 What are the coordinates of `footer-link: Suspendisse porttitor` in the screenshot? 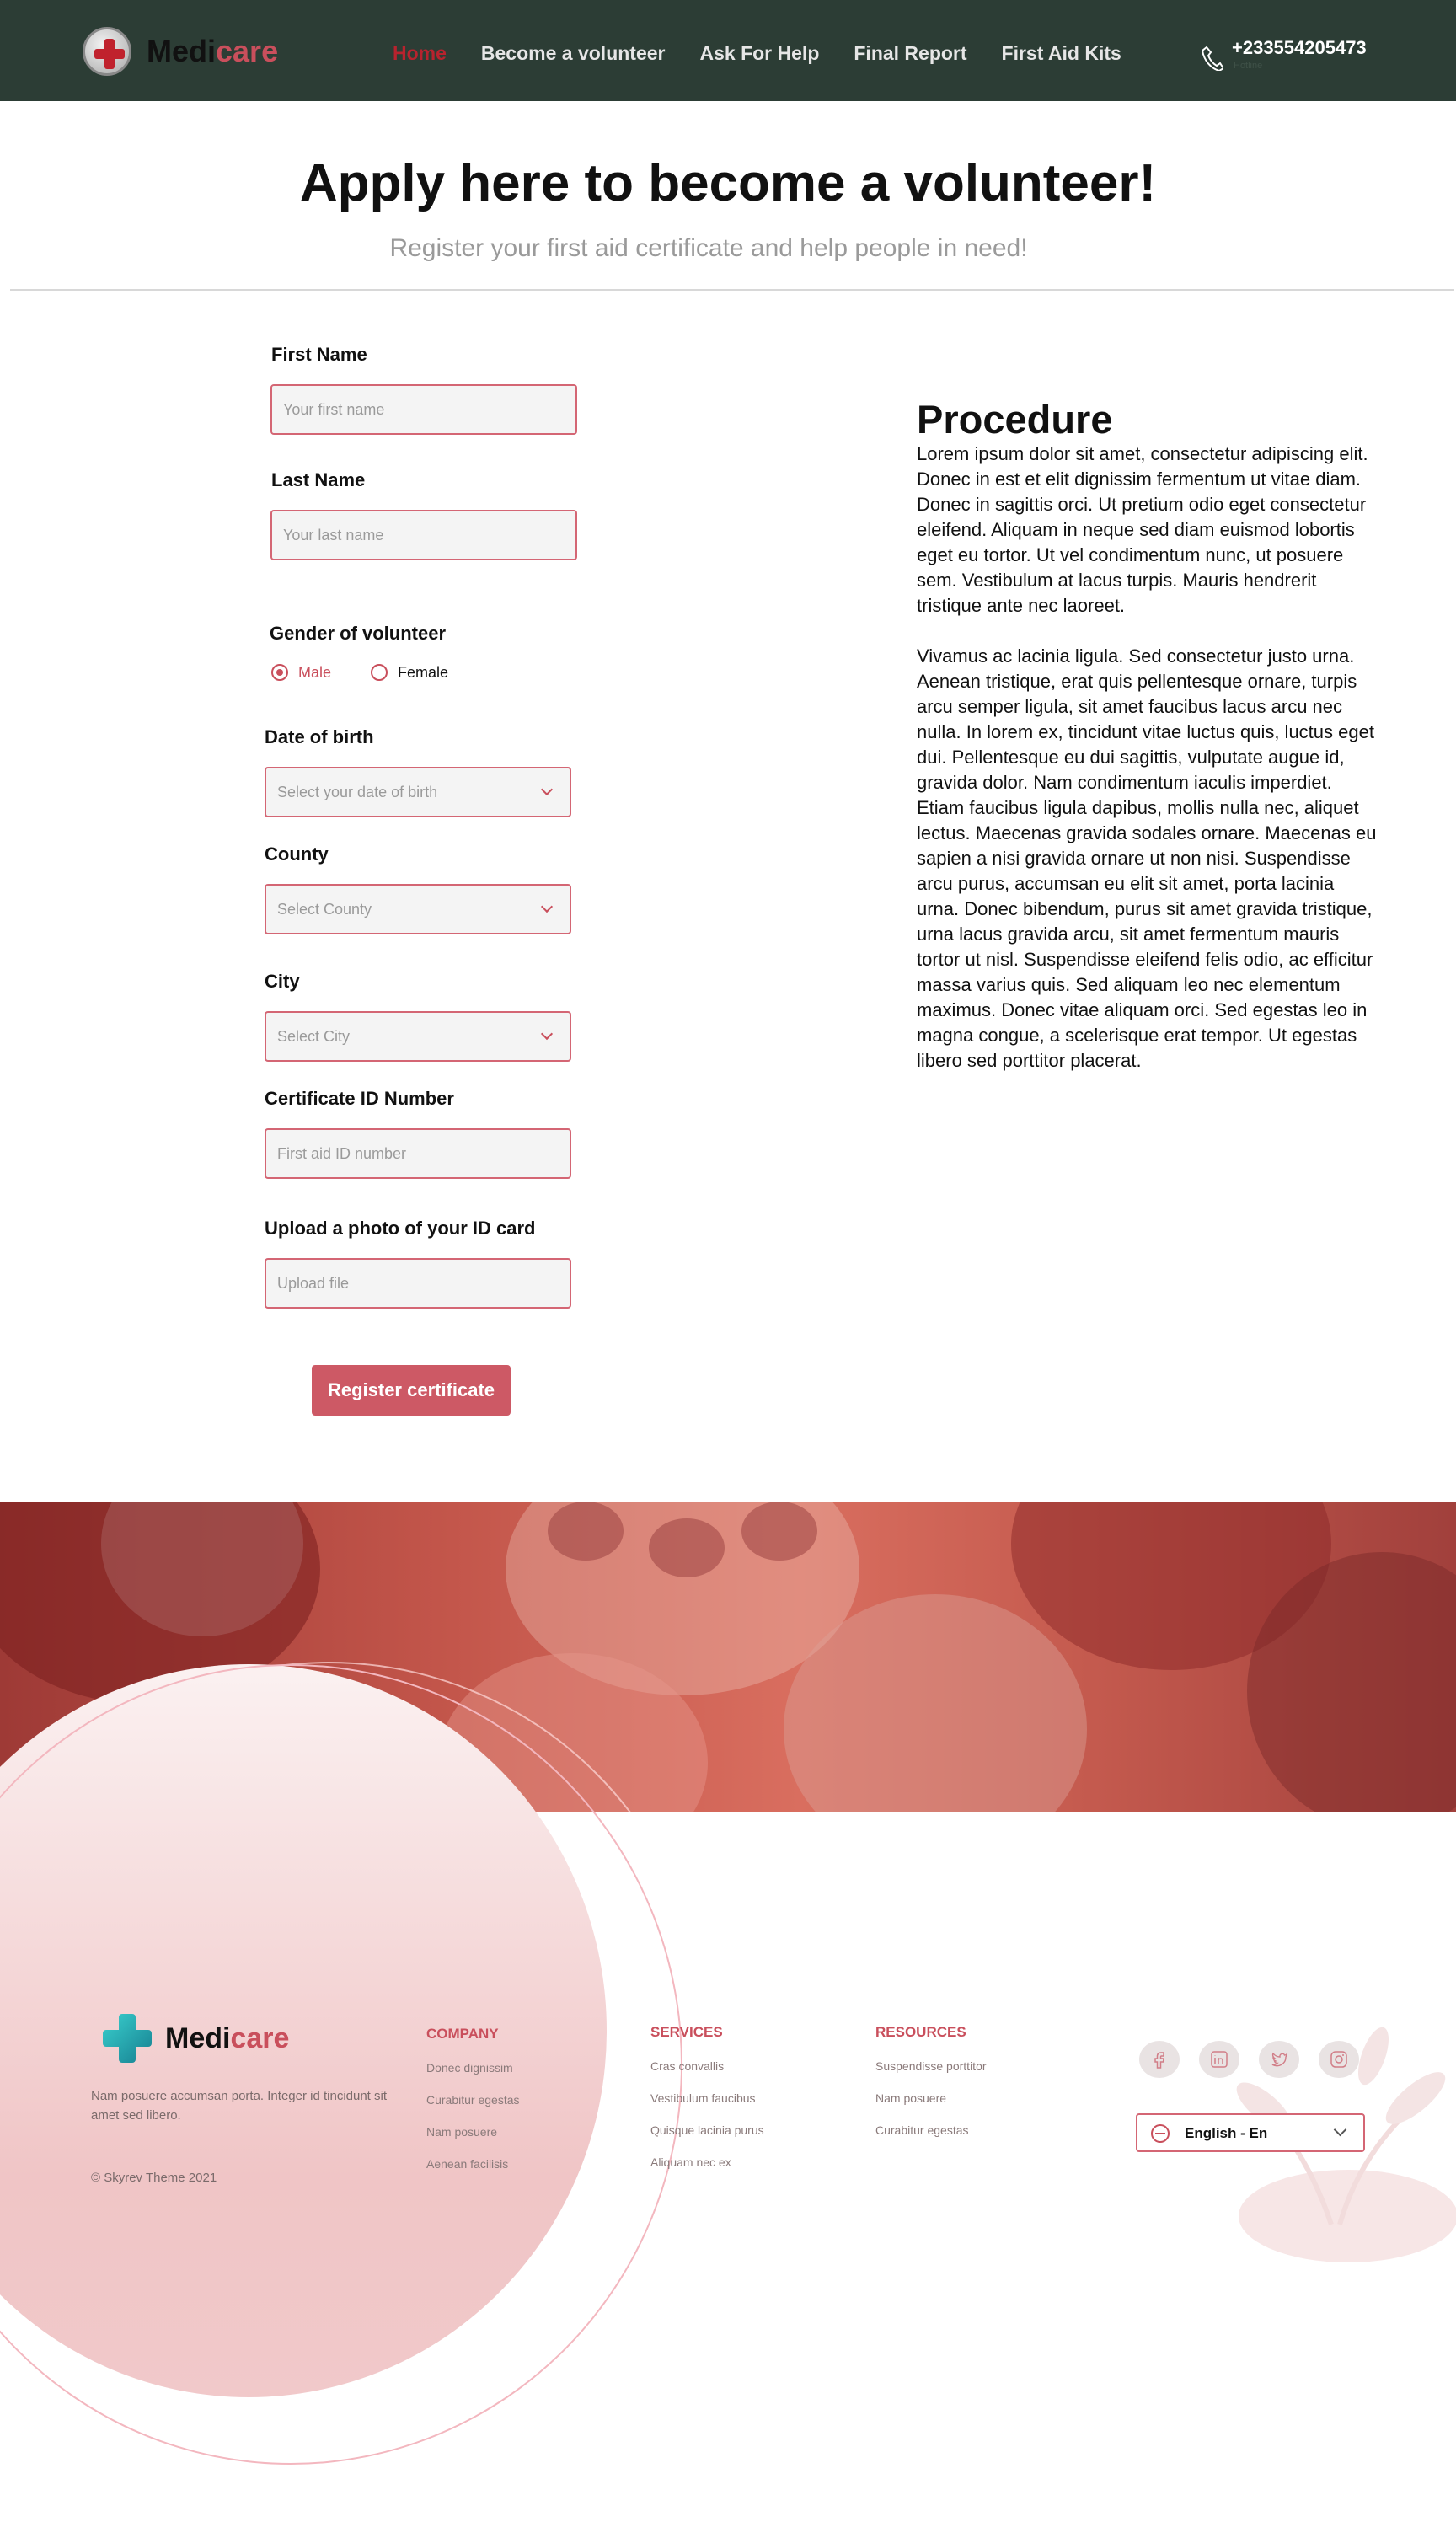 It's located at (931, 2066).